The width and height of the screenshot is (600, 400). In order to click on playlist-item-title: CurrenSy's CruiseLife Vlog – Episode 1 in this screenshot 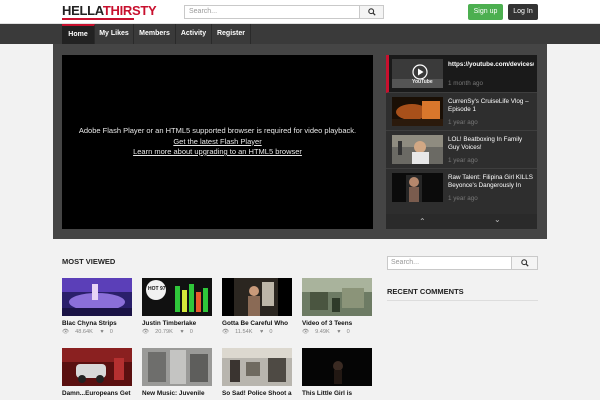, I will do `click(488, 105)`.